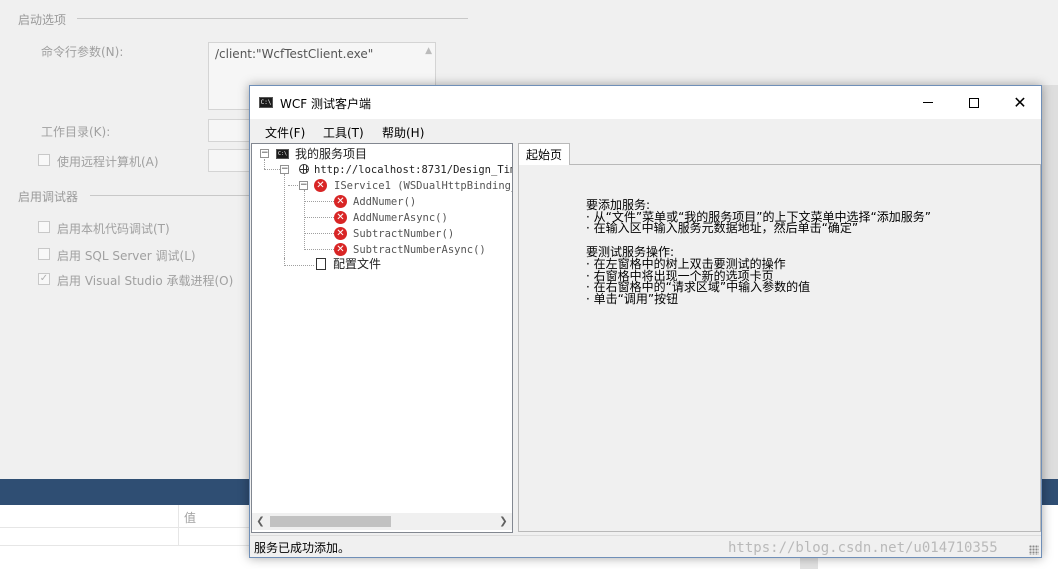  What do you see at coordinates (384, 202) in the screenshot?
I see `tree-node-operation: AddNumer()` at bounding box center [384, 202].